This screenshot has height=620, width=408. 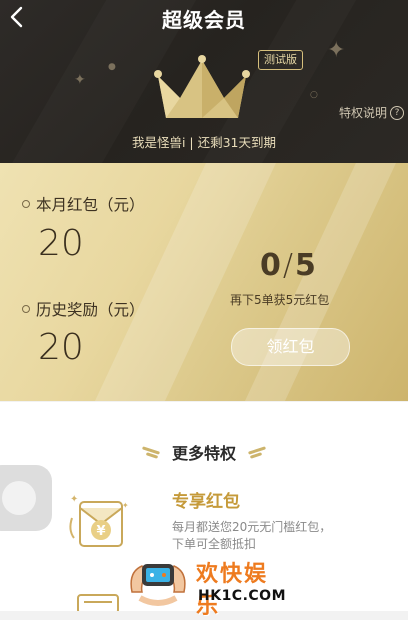 I want to click on monthly-label-text: 本月红包（元）, so click(x=90, y=205).